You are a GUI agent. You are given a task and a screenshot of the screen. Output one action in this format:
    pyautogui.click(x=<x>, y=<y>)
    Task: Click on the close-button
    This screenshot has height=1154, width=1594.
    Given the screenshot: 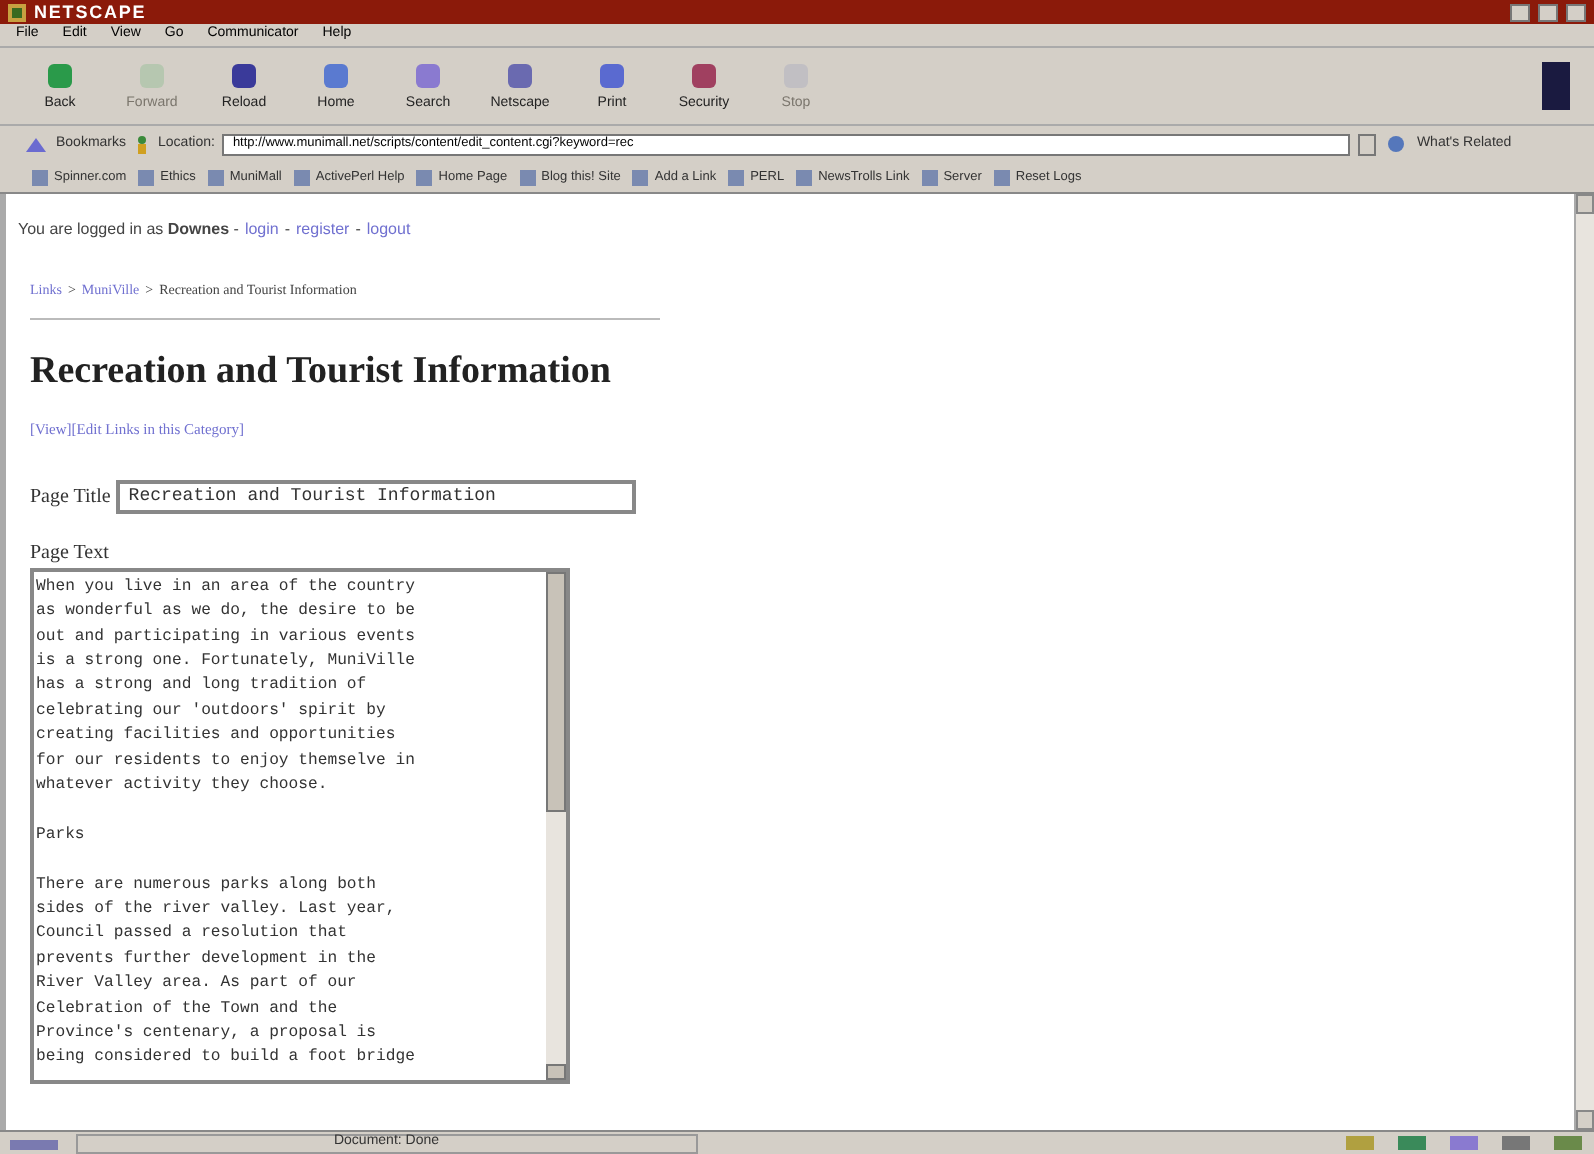 What is the action you would take?
    pyautogui.click(x=1576, y=12)
    